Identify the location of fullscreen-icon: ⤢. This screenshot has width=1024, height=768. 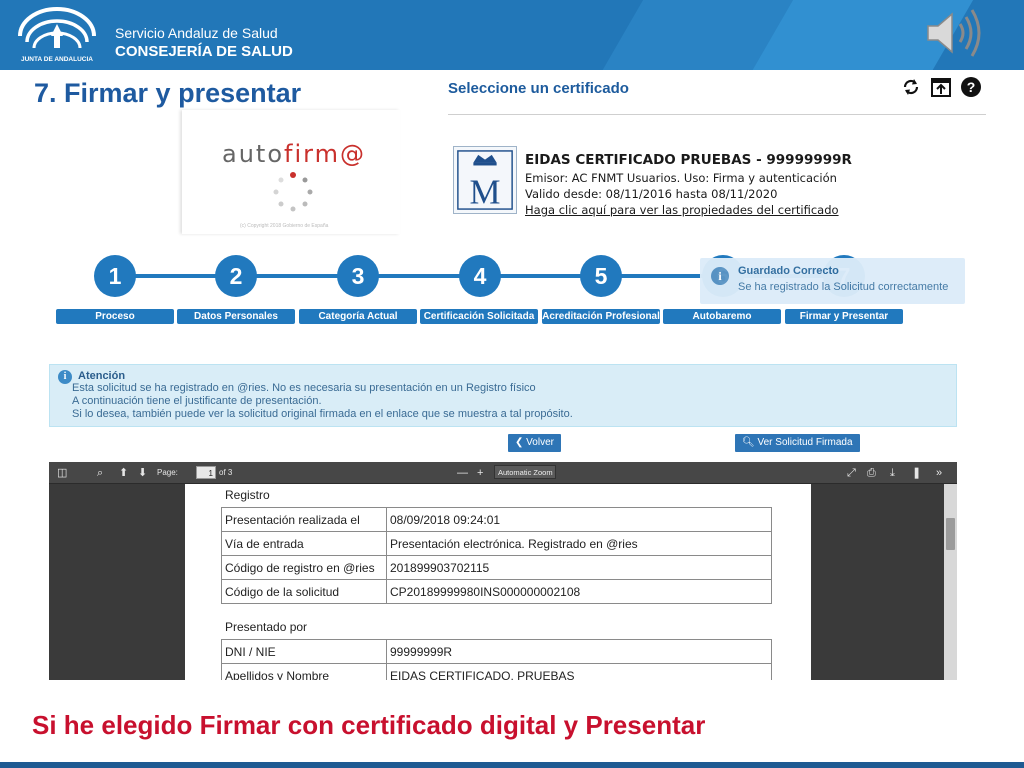
(851, 473).